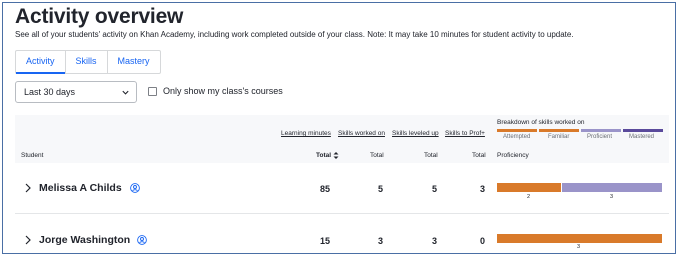  I want to click on learning-minutes-value: 85, so click(324, 189).